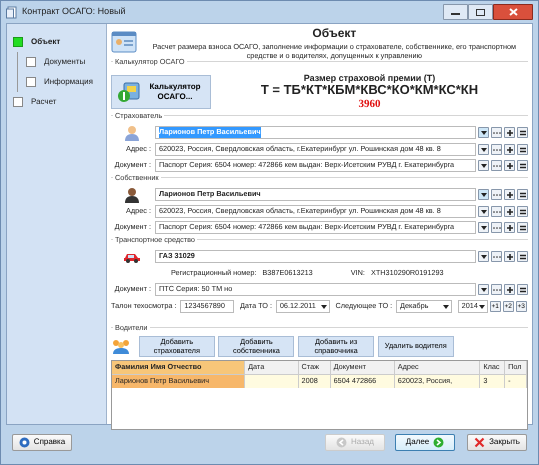 This screenshot has height=465, width=539. I want to click on calculator-icon, so click(128, 91).